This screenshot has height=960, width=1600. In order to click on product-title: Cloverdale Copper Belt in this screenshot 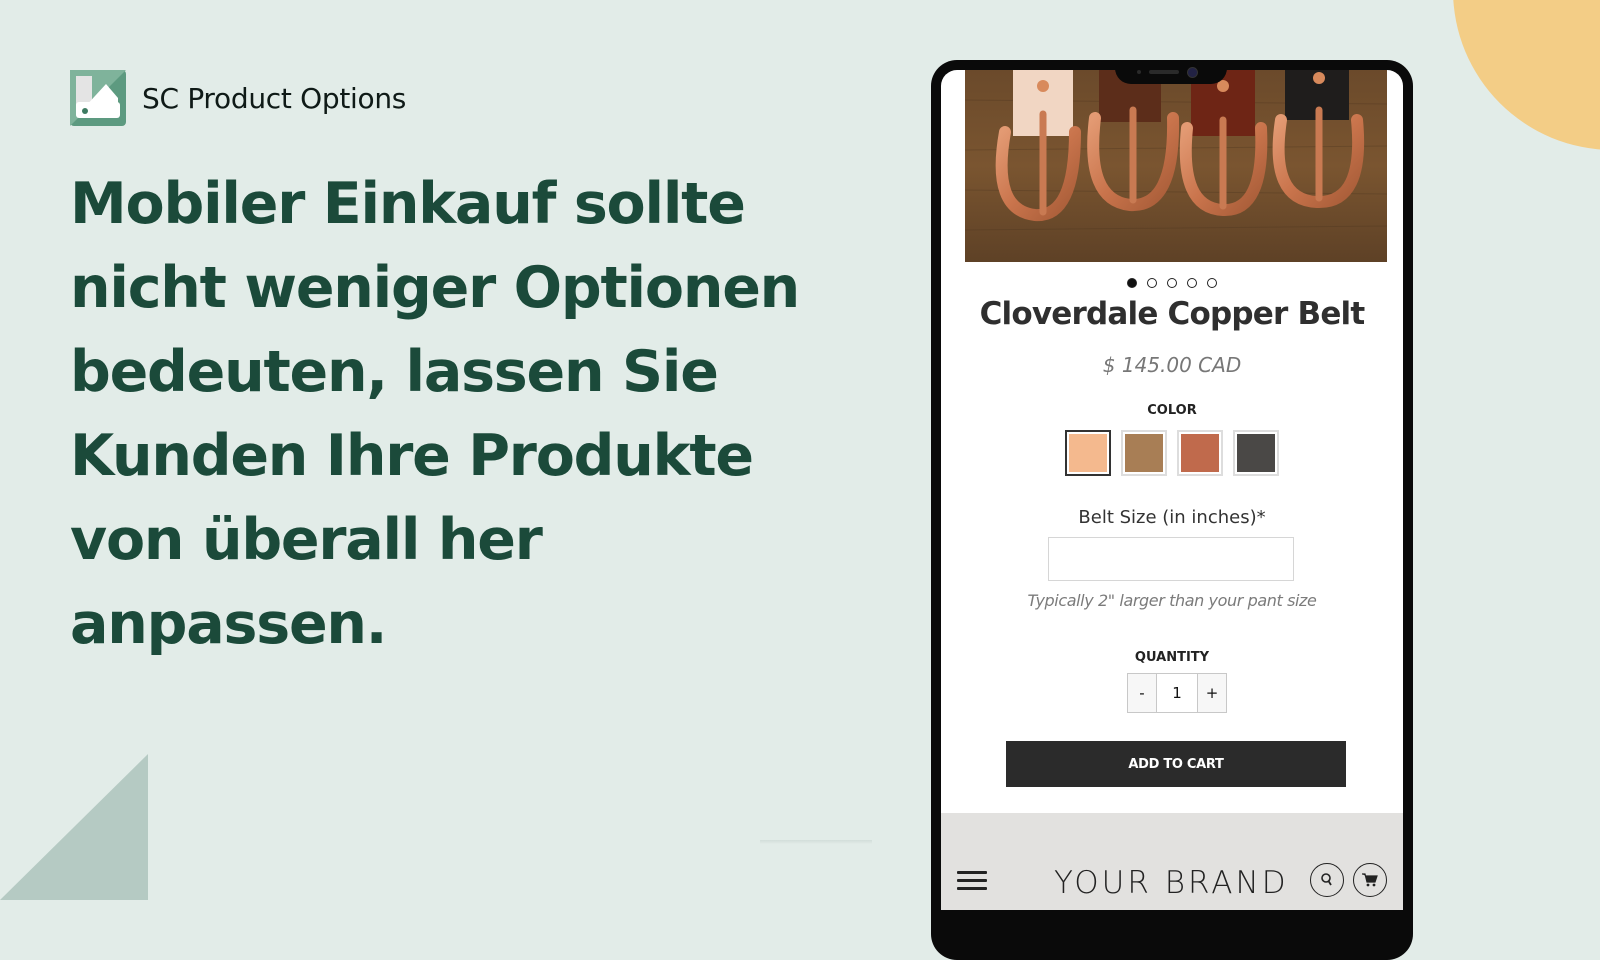, I will do `click(1172, 314)`.